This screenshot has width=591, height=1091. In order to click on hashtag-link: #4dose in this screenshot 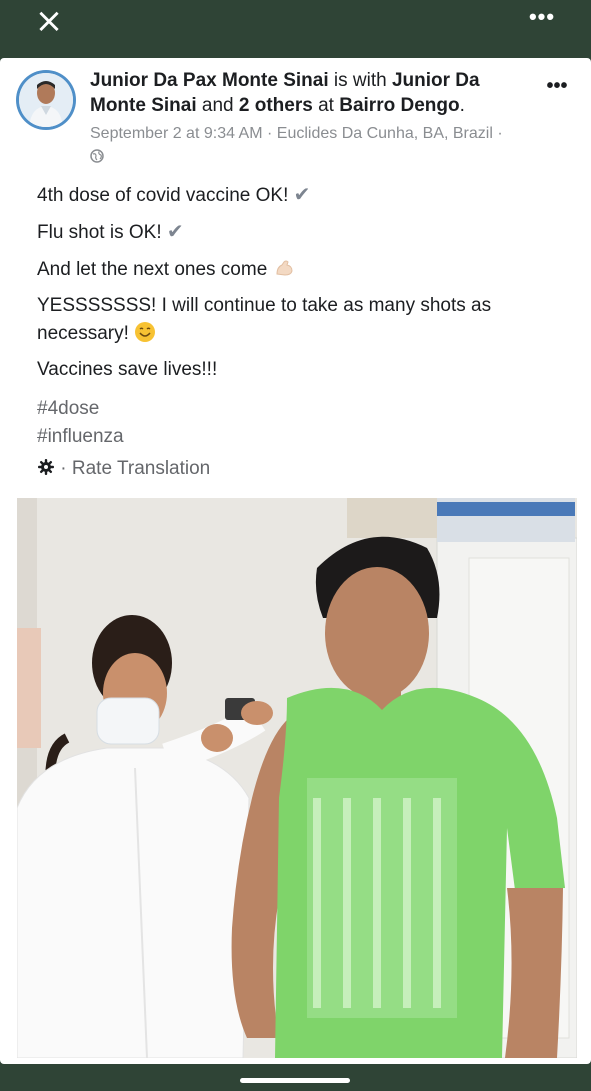, I will do `click(68, 408)`.